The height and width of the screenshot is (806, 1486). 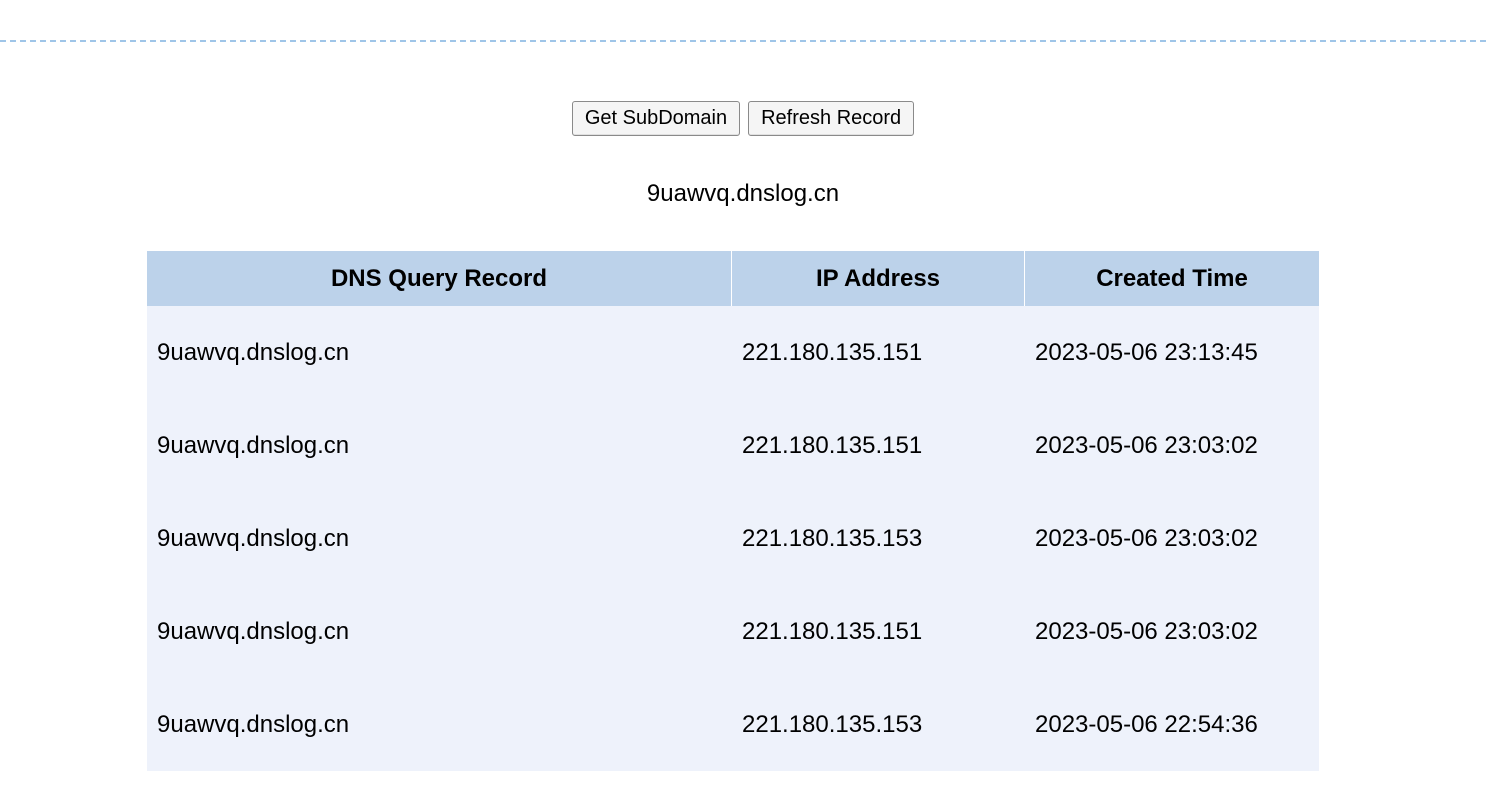 I want to click on top-divider, so click(x=743, y=41).